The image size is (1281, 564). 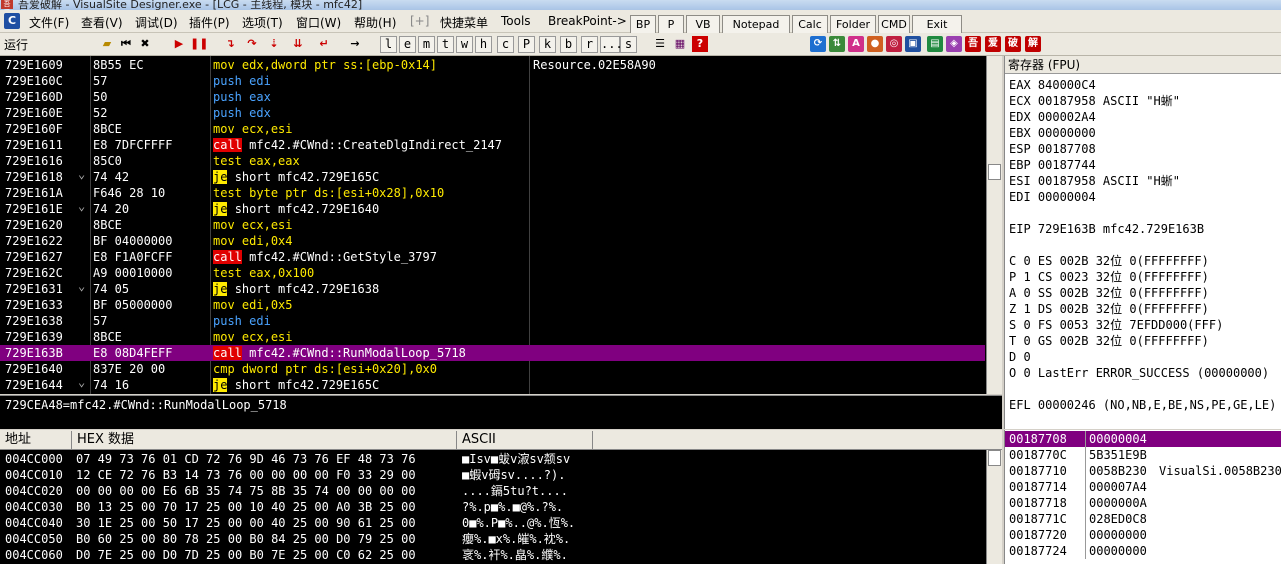 I want to click on menu-options: 选项(T), so click(x=262, y=22).